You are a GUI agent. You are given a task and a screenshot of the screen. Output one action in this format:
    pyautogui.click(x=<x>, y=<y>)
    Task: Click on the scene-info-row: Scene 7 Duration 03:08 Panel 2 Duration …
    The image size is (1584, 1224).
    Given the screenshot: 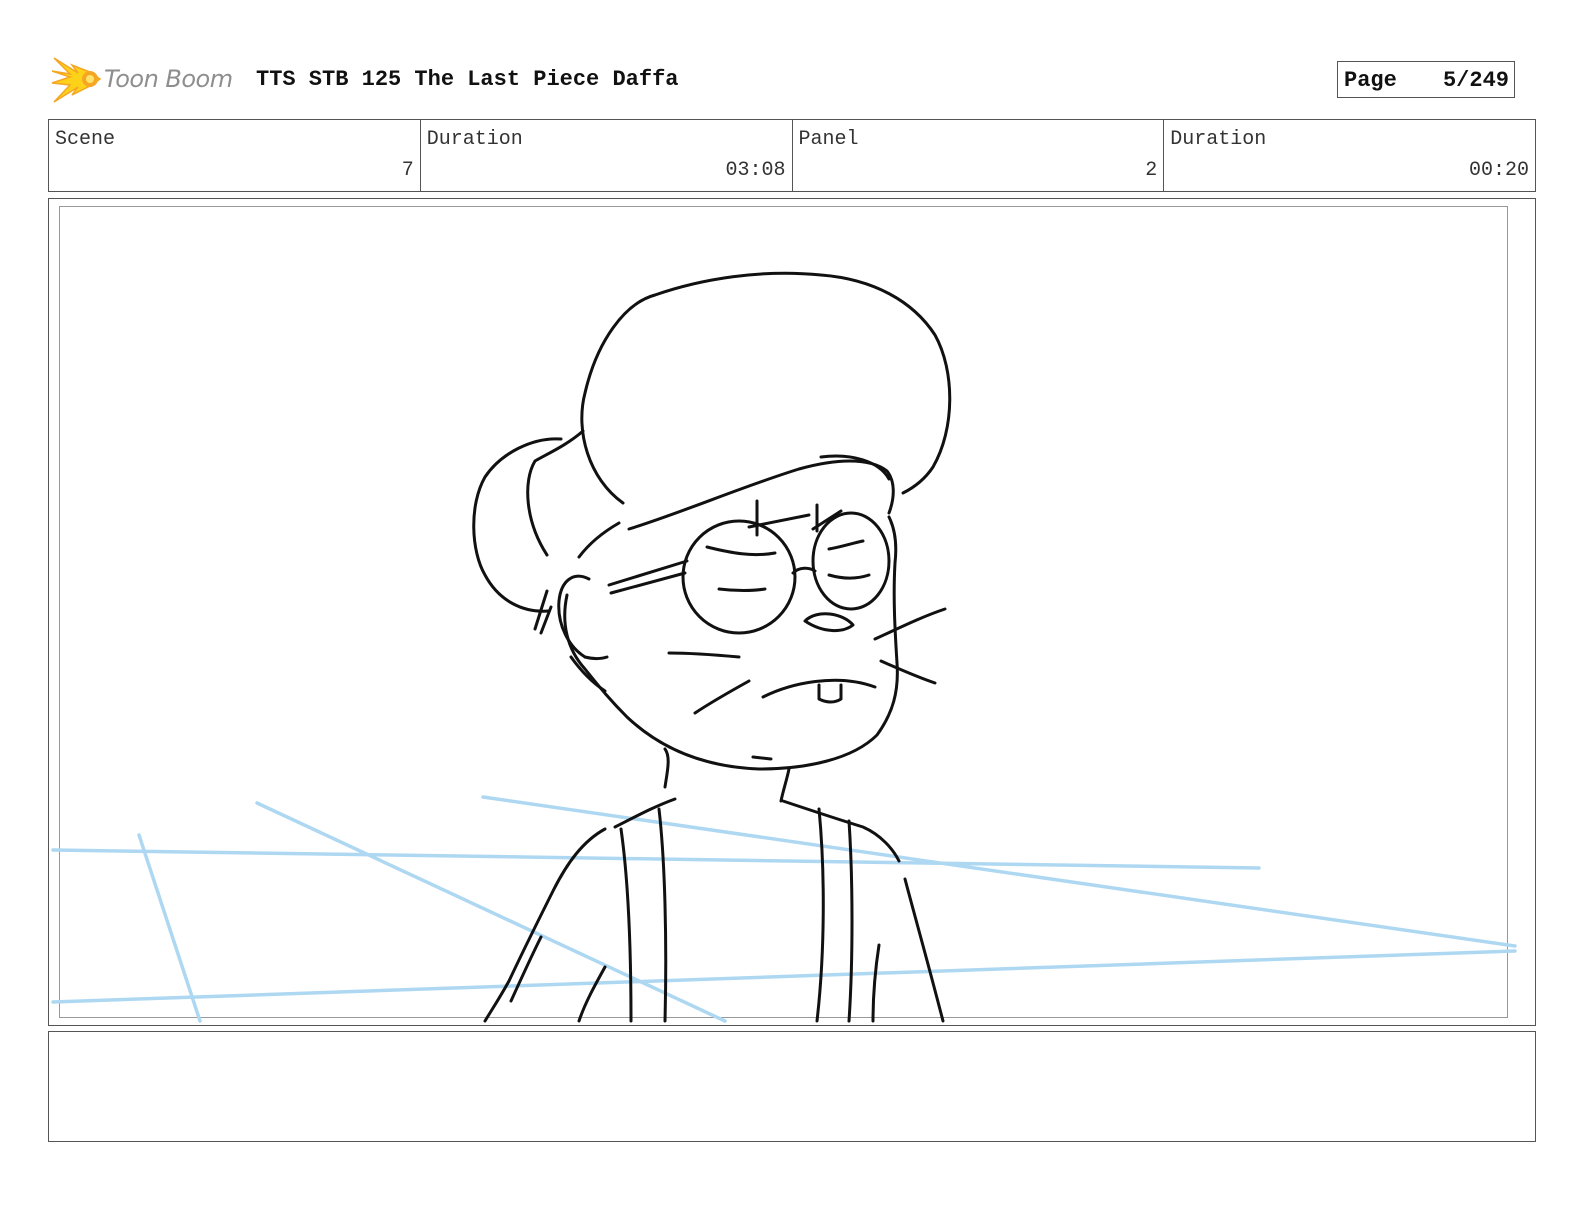 What is the action you would take?
    pyautogui.click(x=792, y=155)
    